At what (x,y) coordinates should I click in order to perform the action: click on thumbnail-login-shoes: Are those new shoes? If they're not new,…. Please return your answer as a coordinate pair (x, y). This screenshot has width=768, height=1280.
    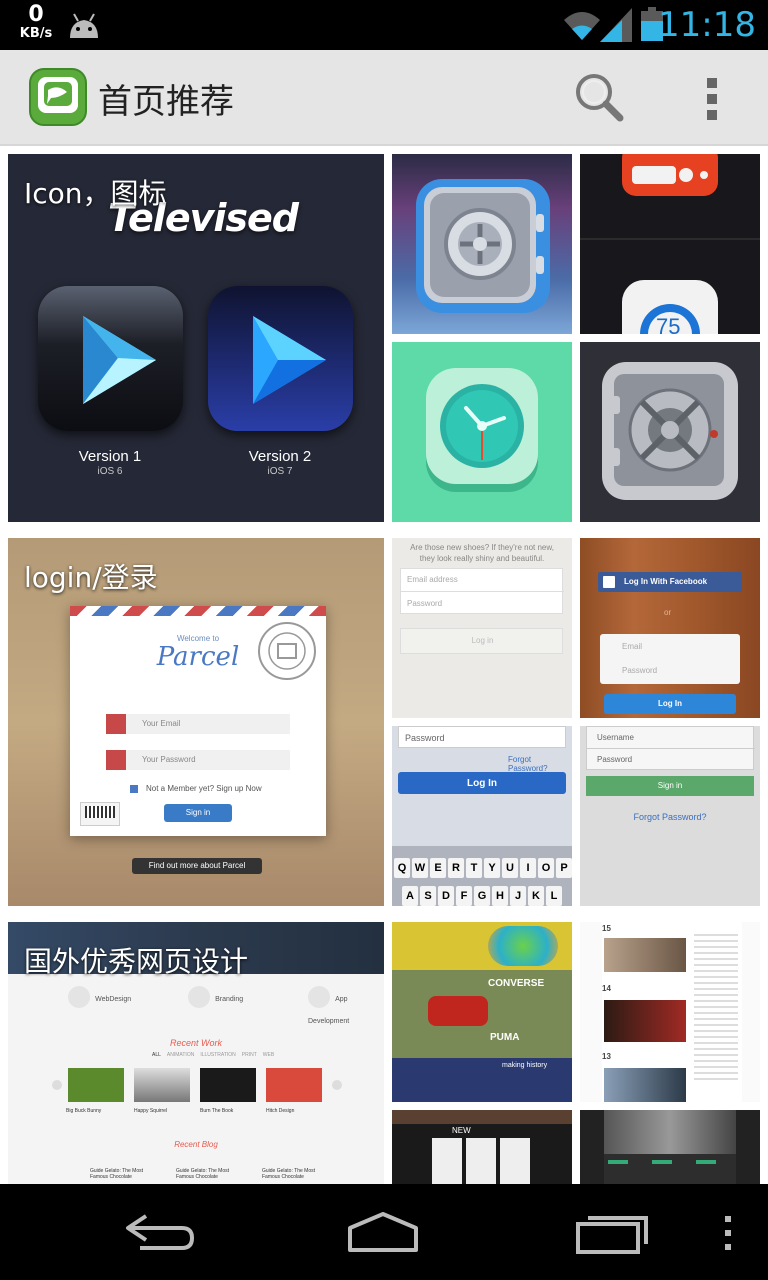
    Looking at the image, I should click on (482, 628).